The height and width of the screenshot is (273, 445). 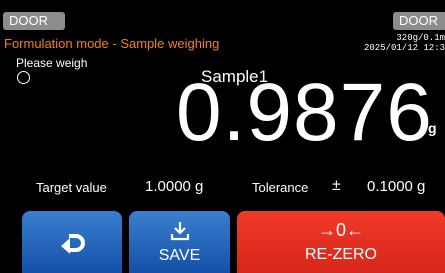 What do you see at coordinates (432, 128) in the screenshot?
I see `weight-unit: g` at bounding box center [432, 128].